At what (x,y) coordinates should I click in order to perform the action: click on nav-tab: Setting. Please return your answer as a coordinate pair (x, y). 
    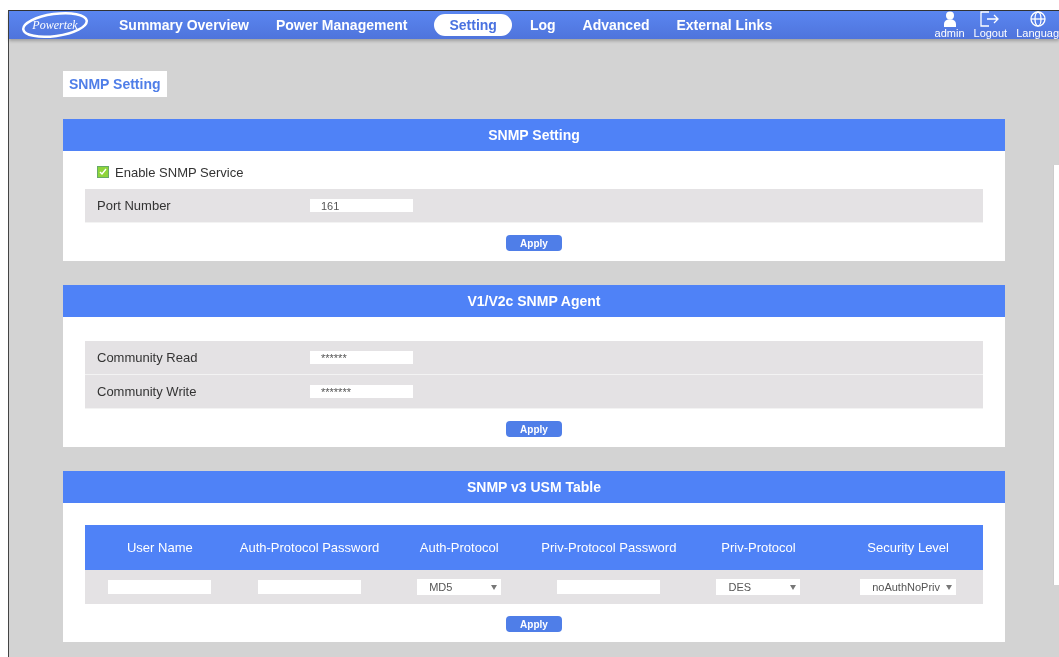
    Looking at the image, I should click on (473, 25).